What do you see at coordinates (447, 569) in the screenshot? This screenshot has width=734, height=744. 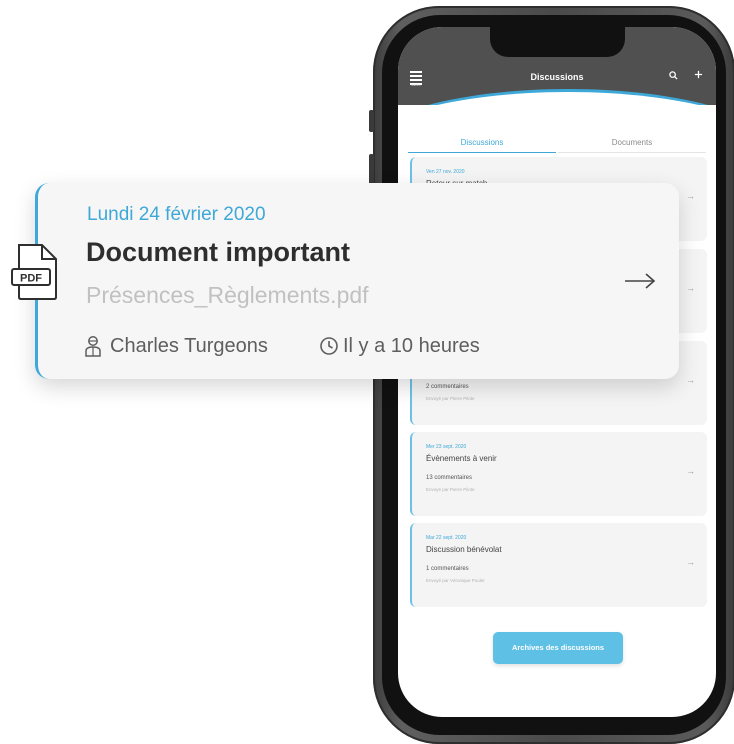 I see `card-comments: 1 commentaires` at bounding box center [447, 569].